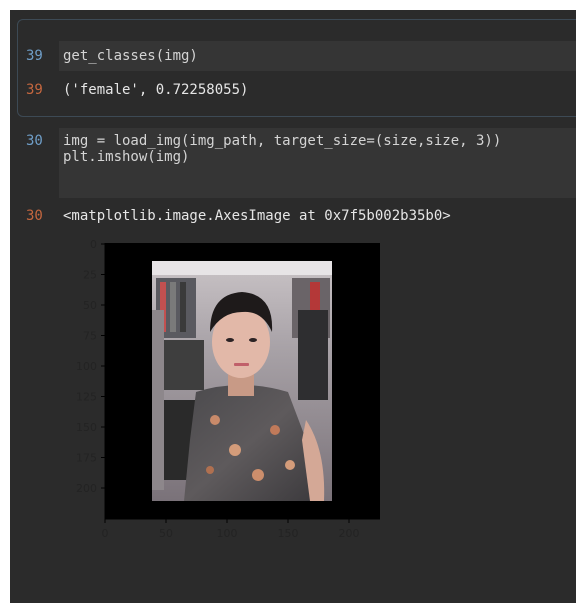  What do you see at coordinates (105, 533) in the screenshot?
I see `x-tick-label: 0` at bounding box center [105, 533].